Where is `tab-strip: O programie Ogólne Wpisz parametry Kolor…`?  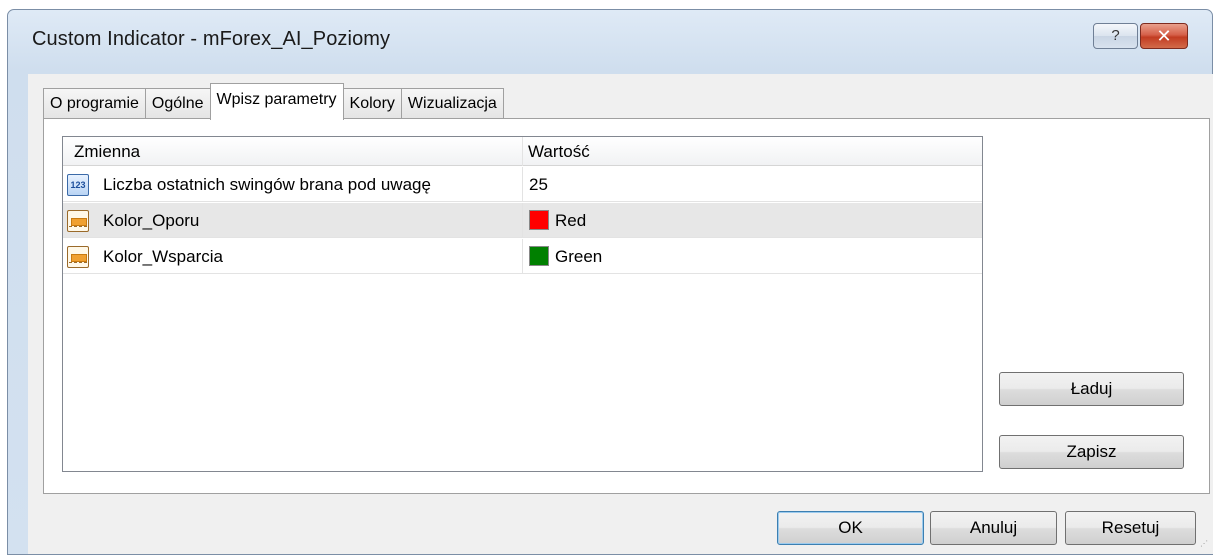
tab-strip: O programie Ogólne Wpisz parametry Kolor… is located at coordinates (273, 101).